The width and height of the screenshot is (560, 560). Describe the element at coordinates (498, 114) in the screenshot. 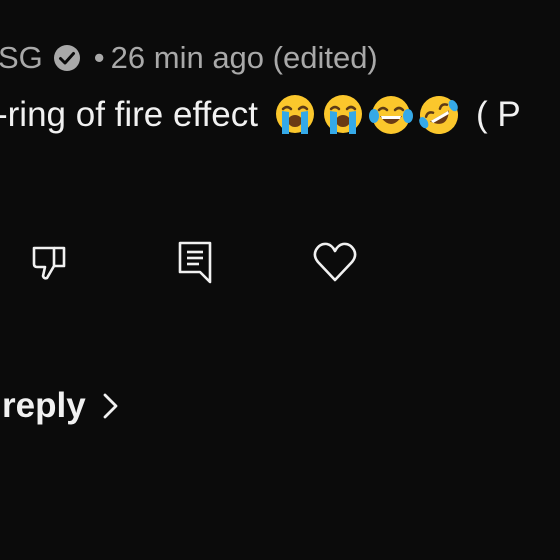

I see `comment-text-trailing: ( P` at that location.